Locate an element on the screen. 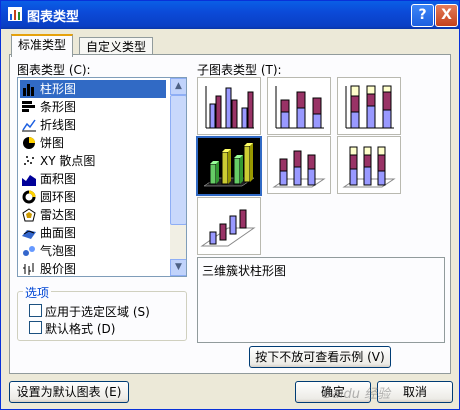 The image size is (460, 410). subtype-percent-stacked-column is located at coordinates (369, 106).